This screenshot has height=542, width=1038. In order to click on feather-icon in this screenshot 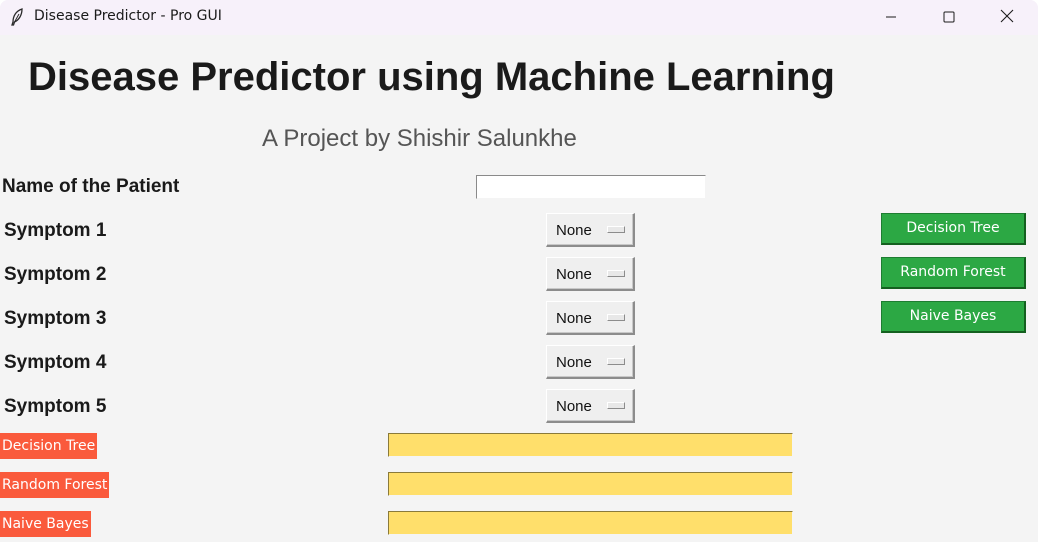, I will do `click(17, 17)`.